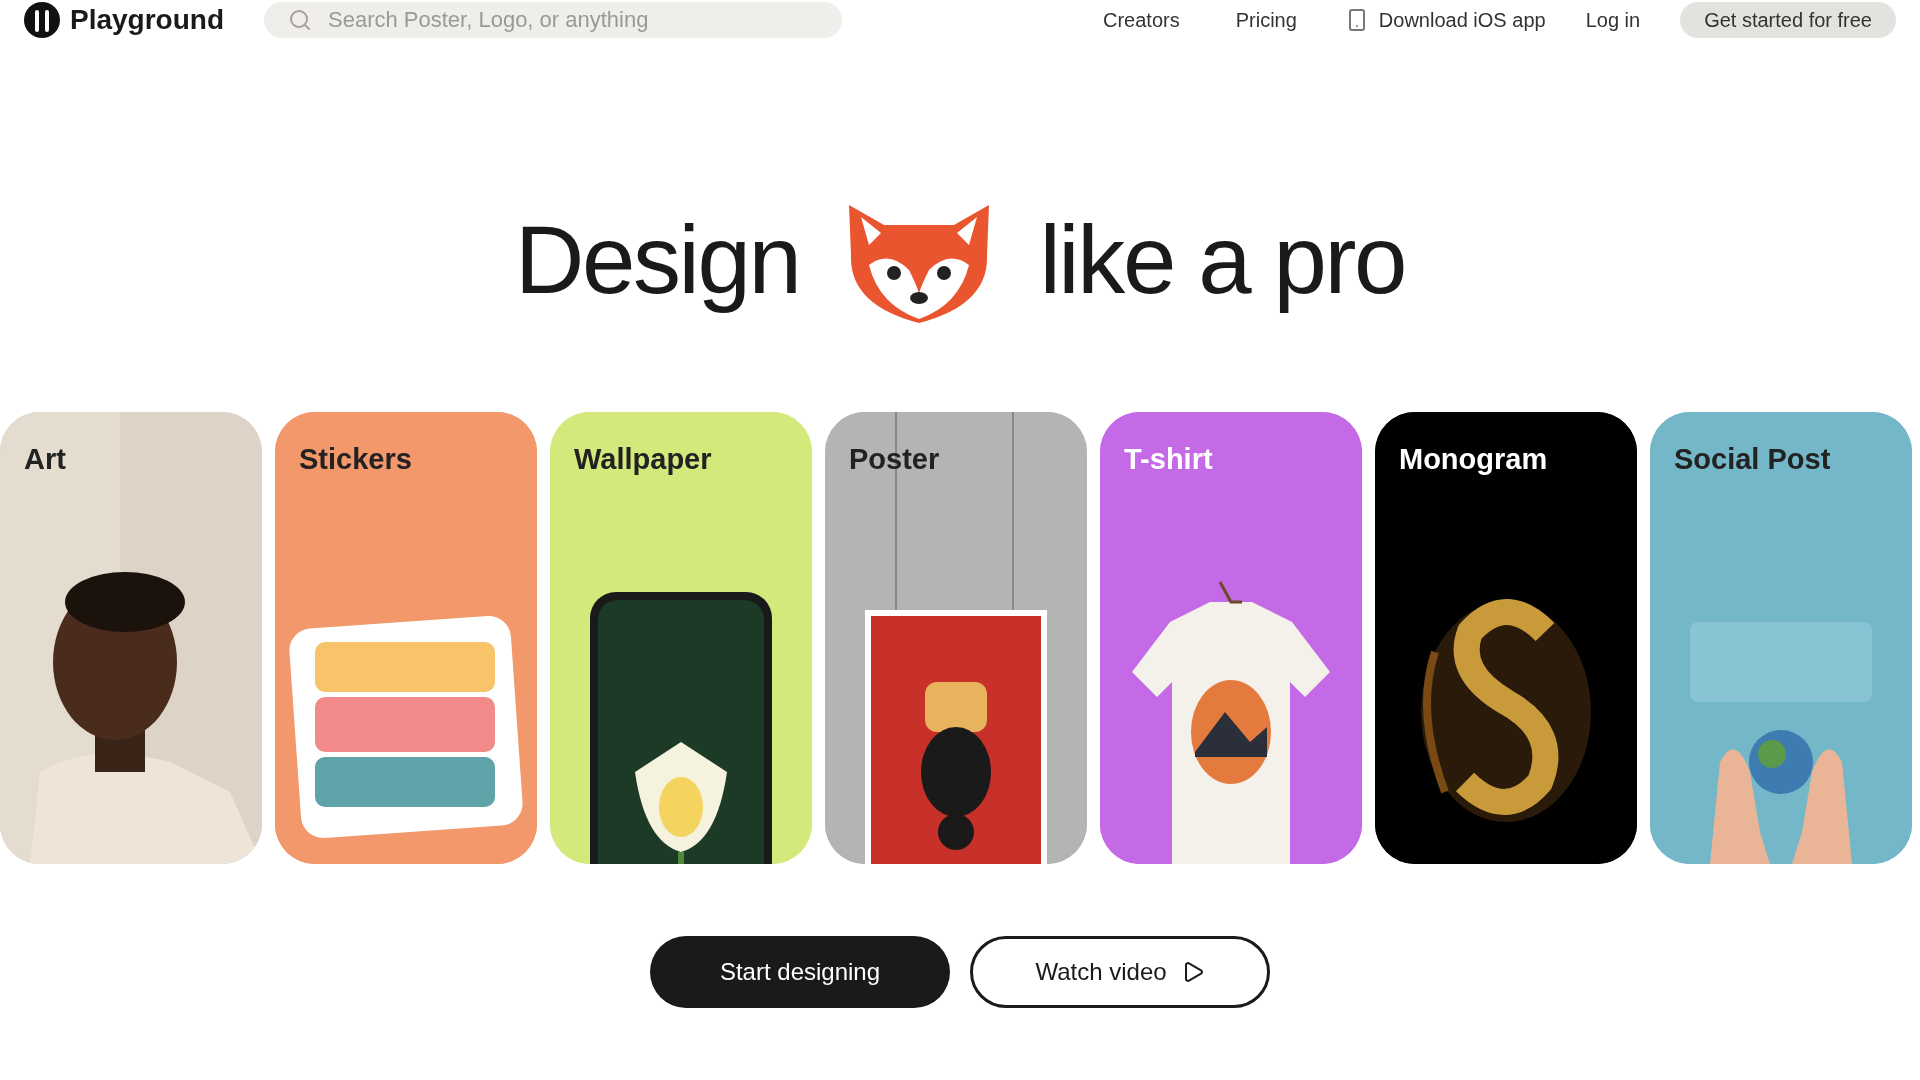  I want to click on category-card: Monogram, so click(1506, 638).